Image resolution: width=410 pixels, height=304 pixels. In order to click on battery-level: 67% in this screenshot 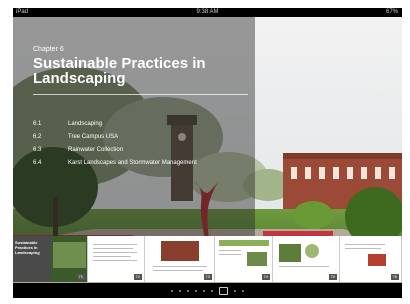, I will do `click(391, 12)`.